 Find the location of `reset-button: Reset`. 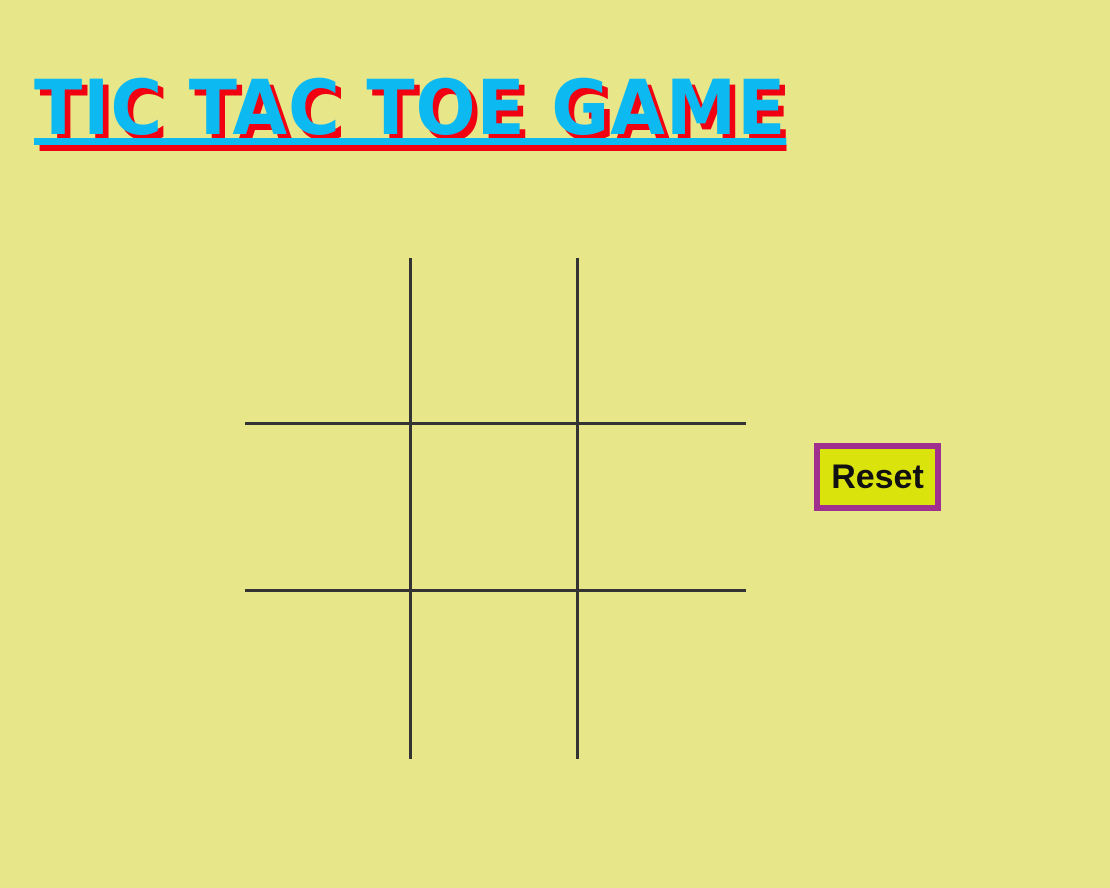

reset-button: Reset is located at coordinates (877, 477).